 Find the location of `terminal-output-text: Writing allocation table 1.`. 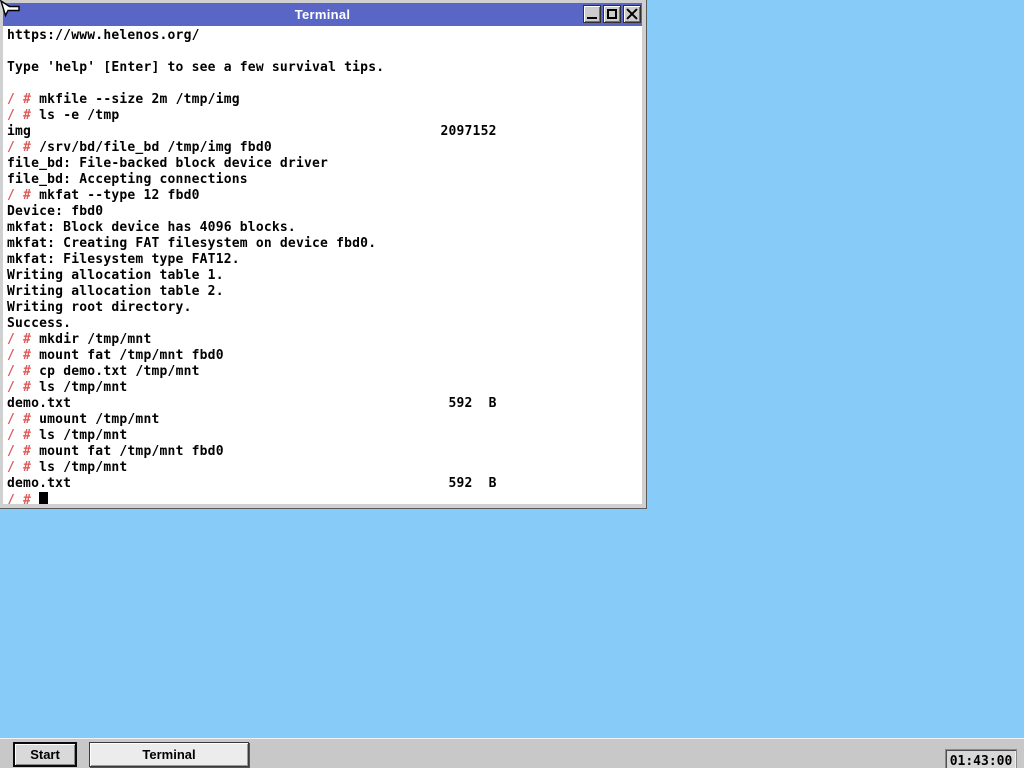

terminal-output-text: Writing allocation table 1. is located at coordinates (115, 275).